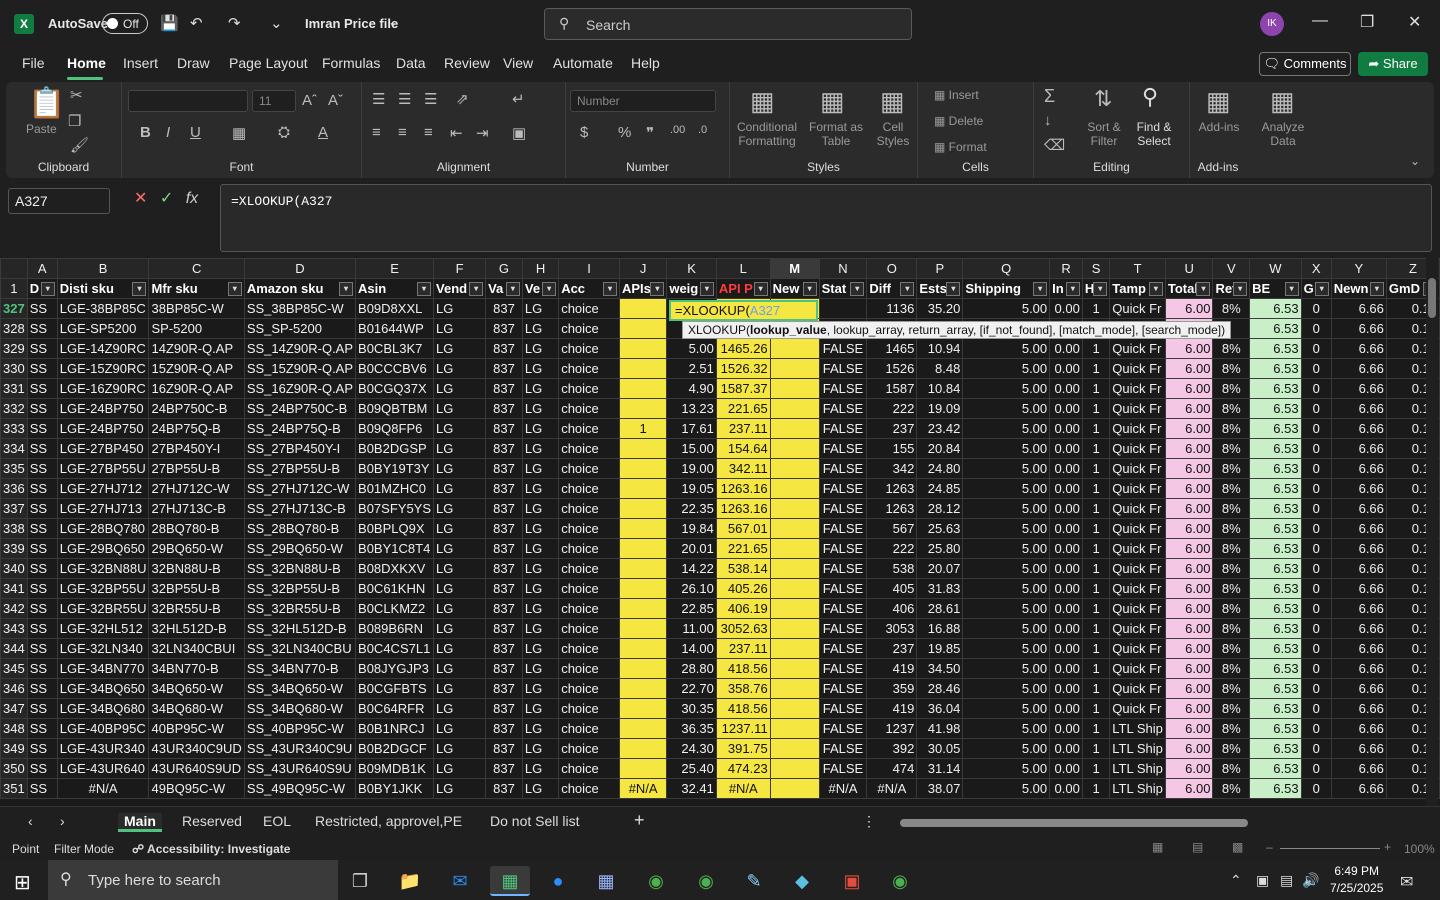 The image size is (1440, 900). I want to click on cell: SS_34BQ680-W, so click(300, 708).